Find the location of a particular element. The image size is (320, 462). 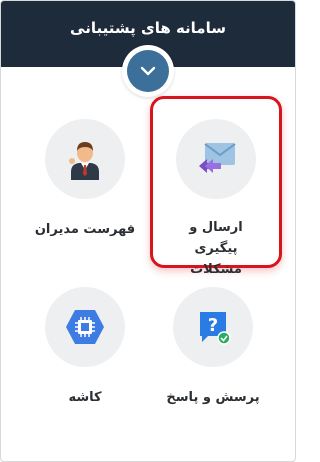

tile-managers-list: فهرست مدیران is located at coordinates (85, 179).